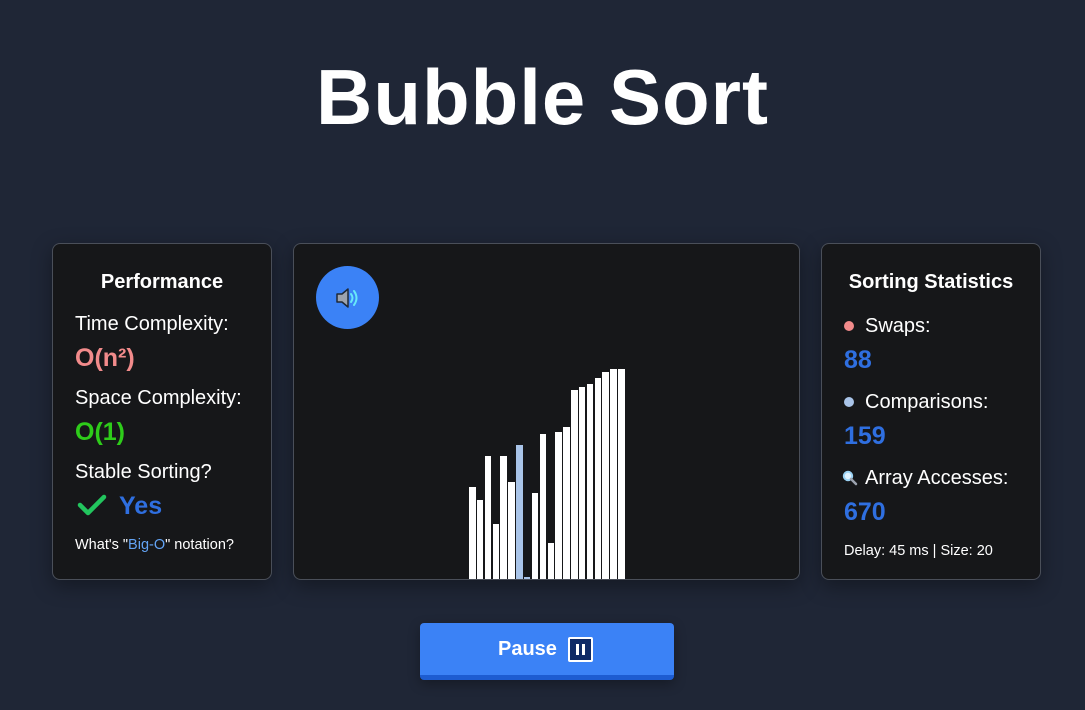 Image resolution: width=1085 pixels, height=710 pixels. I want to click on sound-toggle-button, so click(347, 297).